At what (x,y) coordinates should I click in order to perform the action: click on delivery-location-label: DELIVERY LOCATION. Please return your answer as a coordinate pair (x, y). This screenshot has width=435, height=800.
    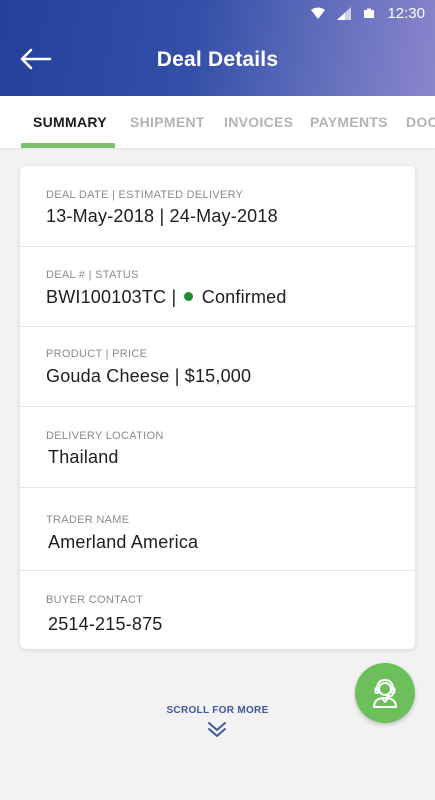
    Looking at the image, I should click on (105, 436).